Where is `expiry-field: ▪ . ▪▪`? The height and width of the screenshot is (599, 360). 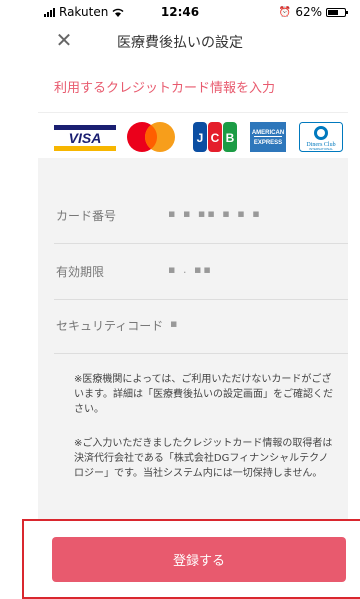 expiry-field: ▪ . ▪▪ is located at coordinates (190, 269).